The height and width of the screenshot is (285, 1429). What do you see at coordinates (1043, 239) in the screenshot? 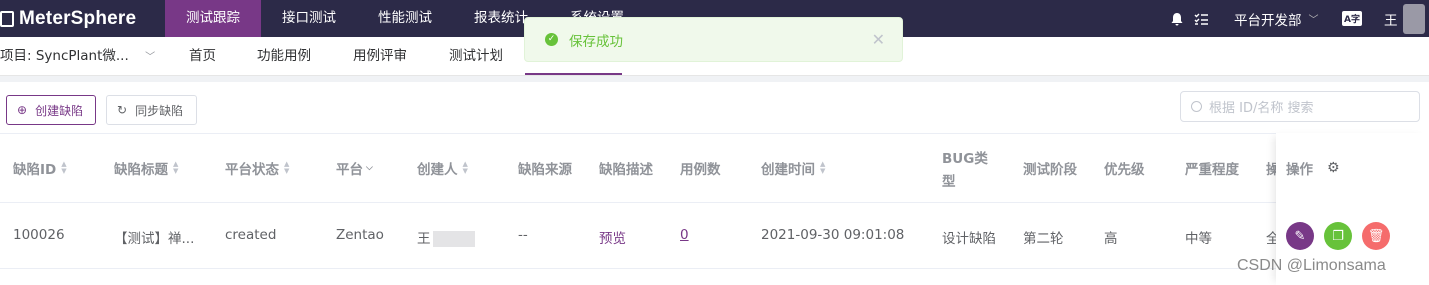
I see `cell-test-stage: 第二轮` at bounding box center [1043, 239].